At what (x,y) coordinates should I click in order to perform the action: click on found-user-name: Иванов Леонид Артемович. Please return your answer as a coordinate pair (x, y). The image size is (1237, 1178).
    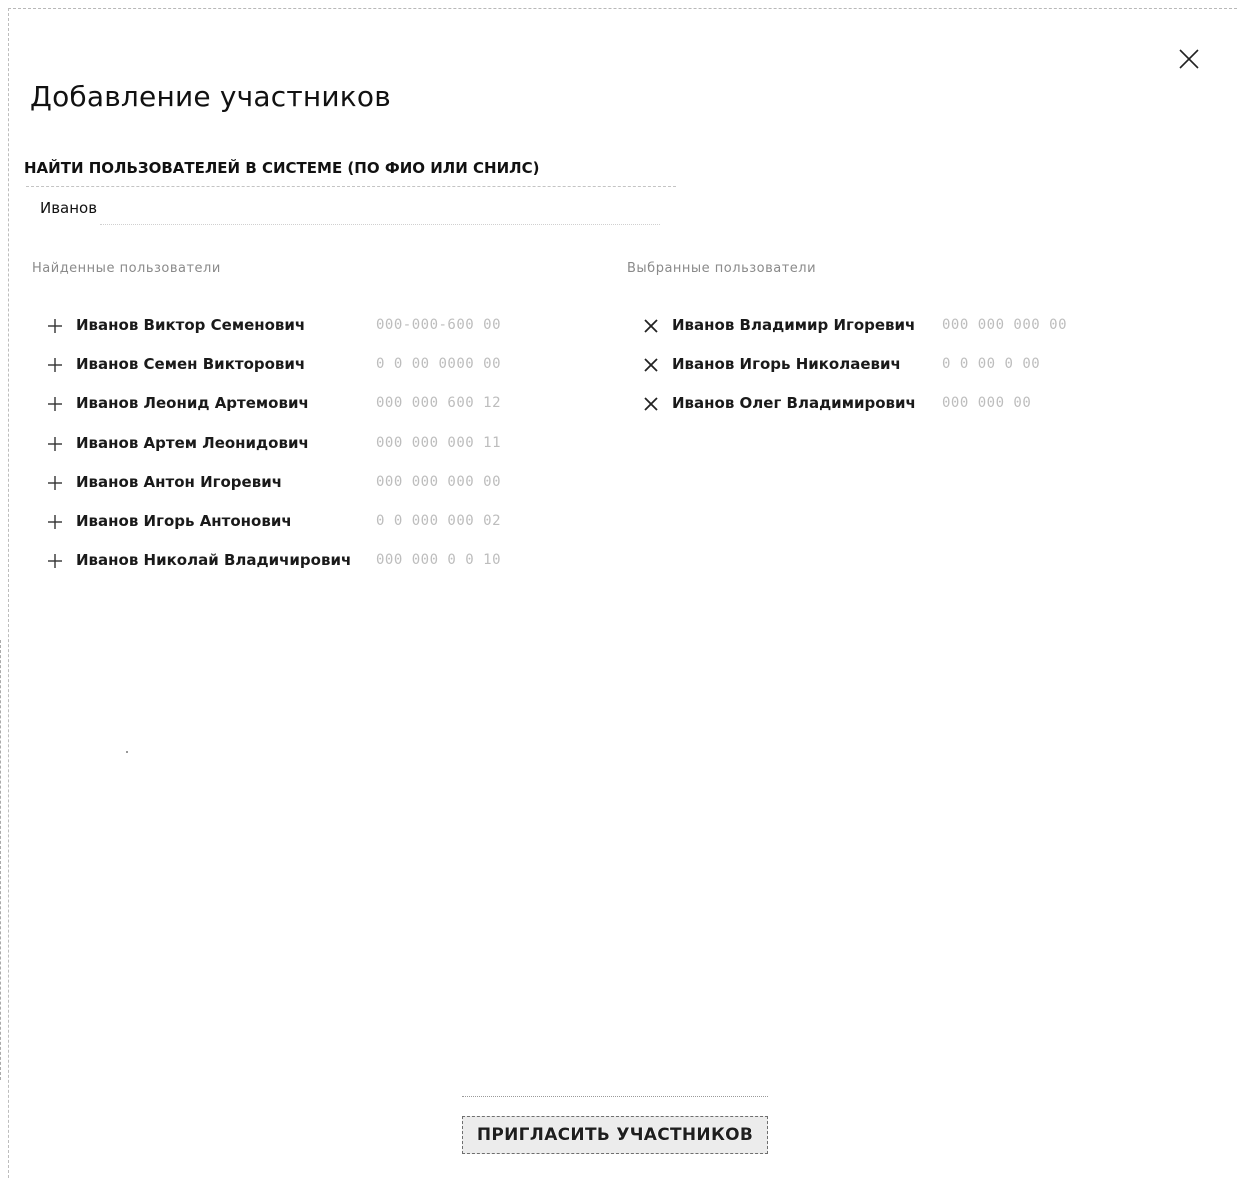
    Looking at the image, I should click on (192, 403).